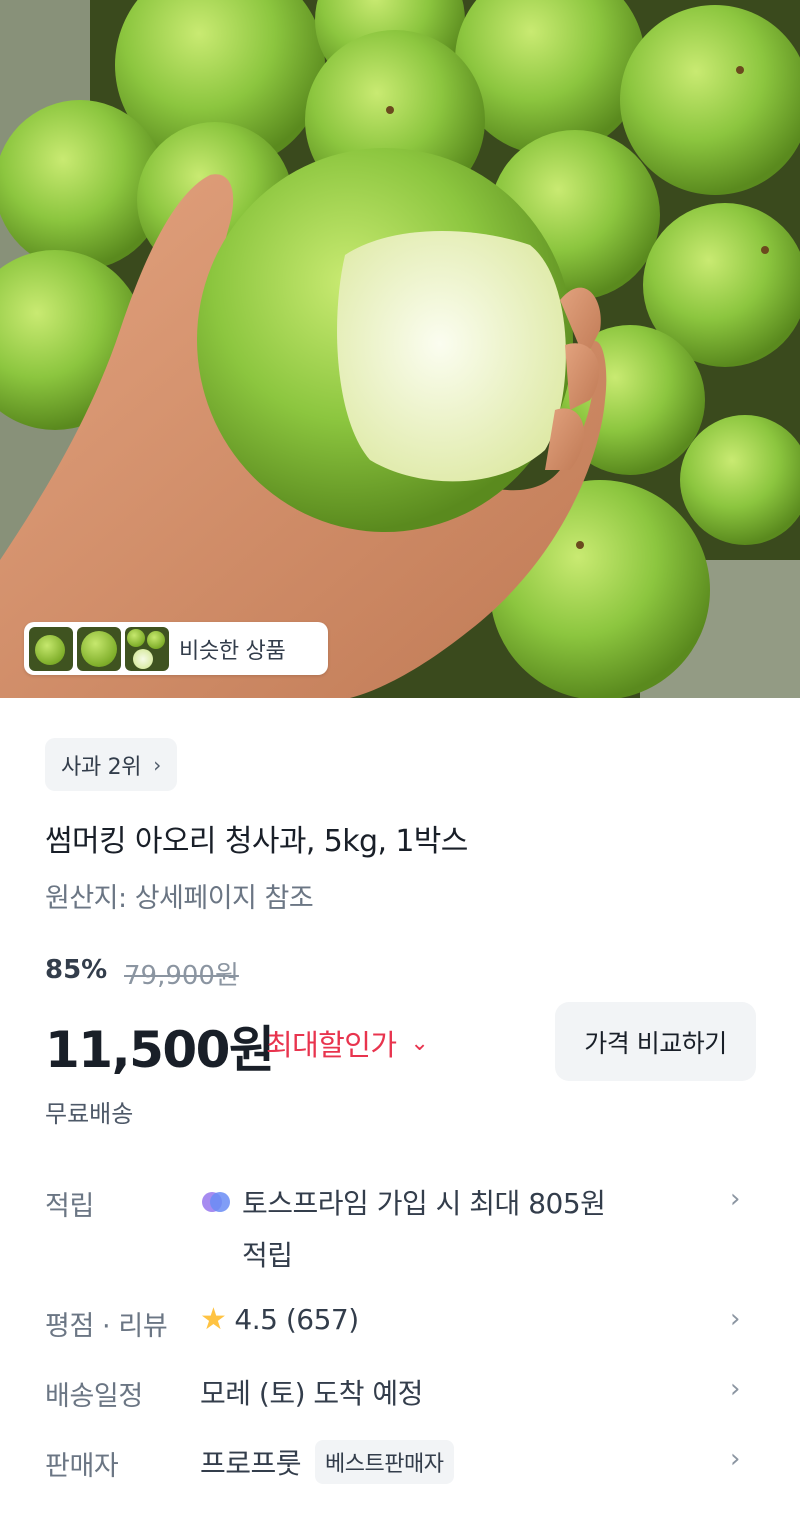  I want to click on discount-percent: 85%, so click(76, 970).